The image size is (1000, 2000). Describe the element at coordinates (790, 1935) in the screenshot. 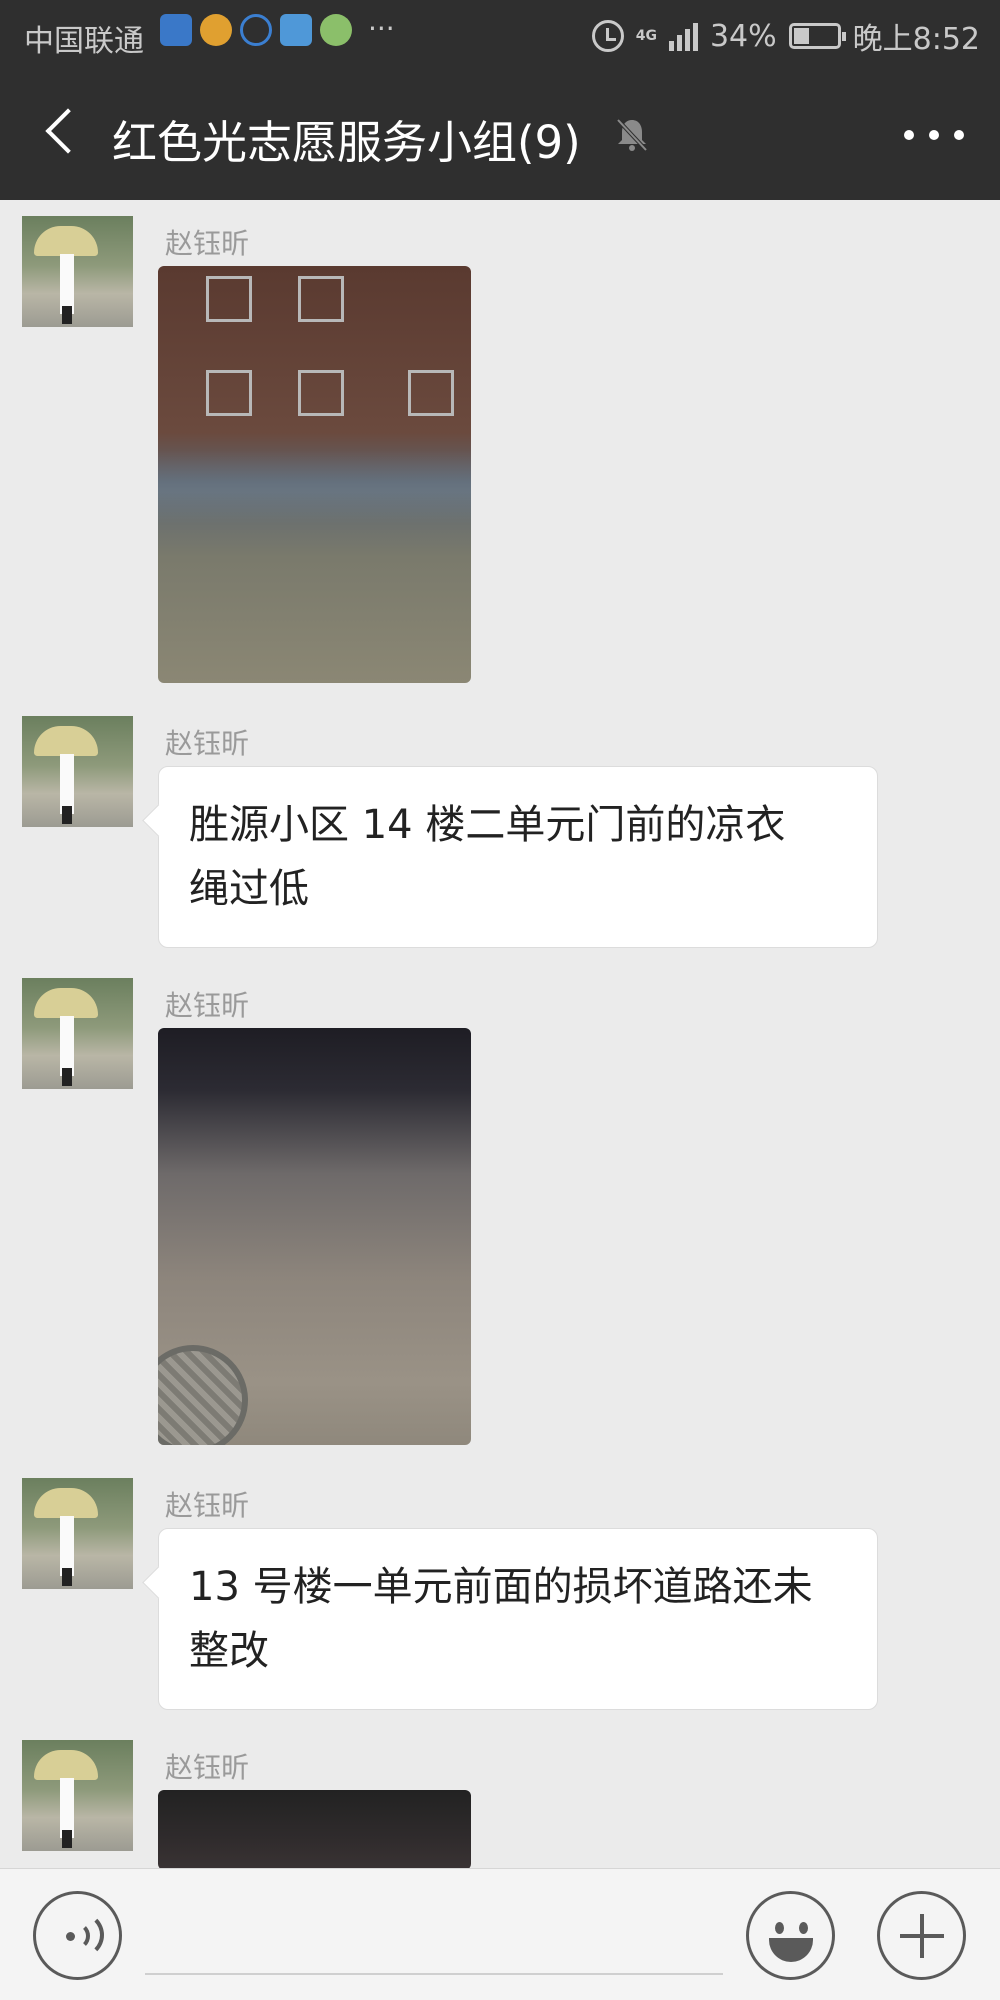

I see `emoji-button` at that location.